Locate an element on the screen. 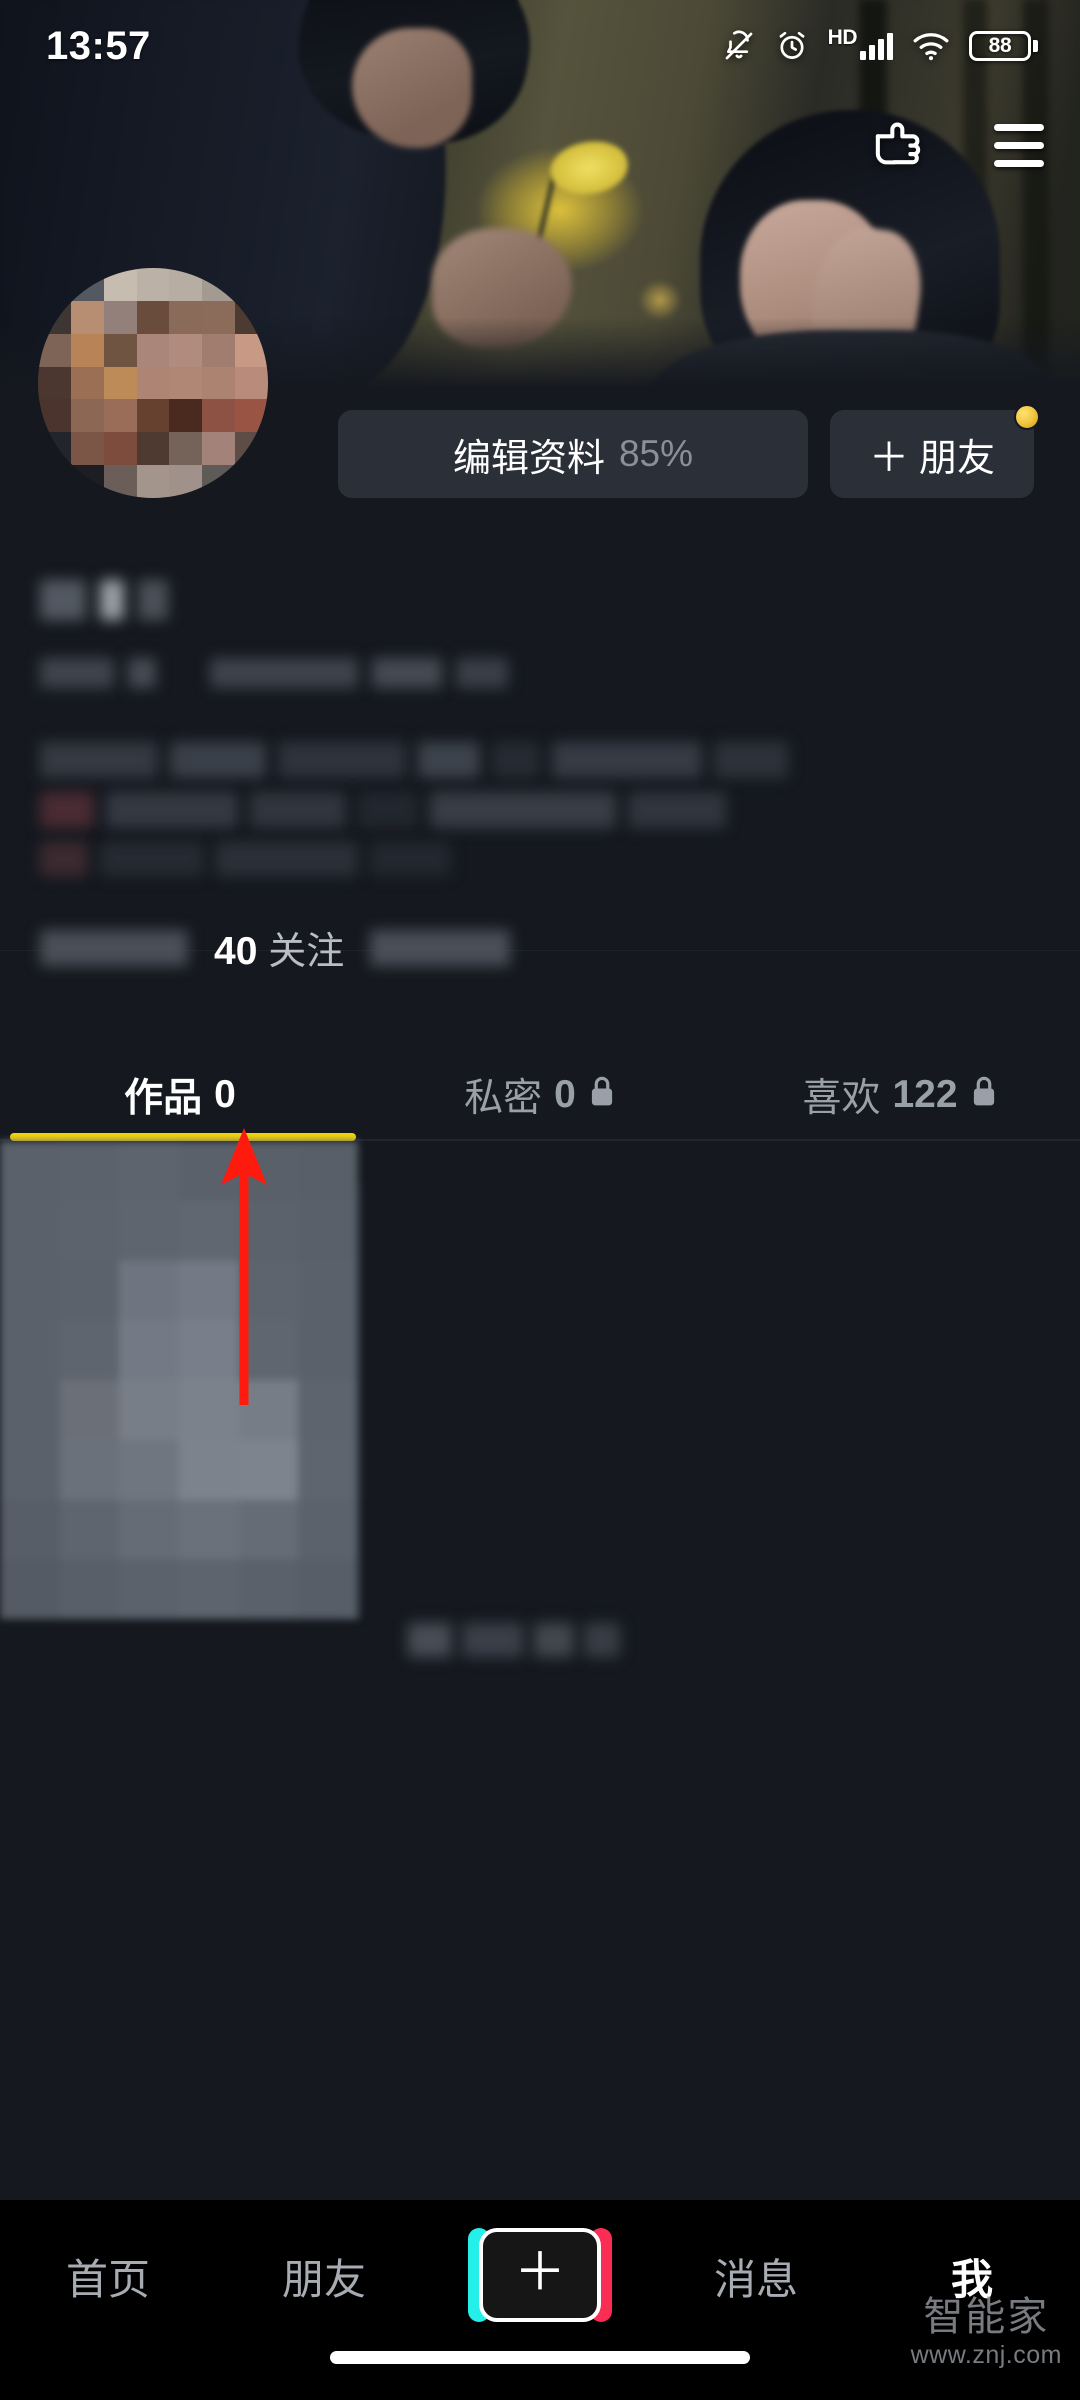 Image resolution: width=1080 pixels, height=2400 pixels. hd-signal-group: HD is located at coordinates (860, 43).